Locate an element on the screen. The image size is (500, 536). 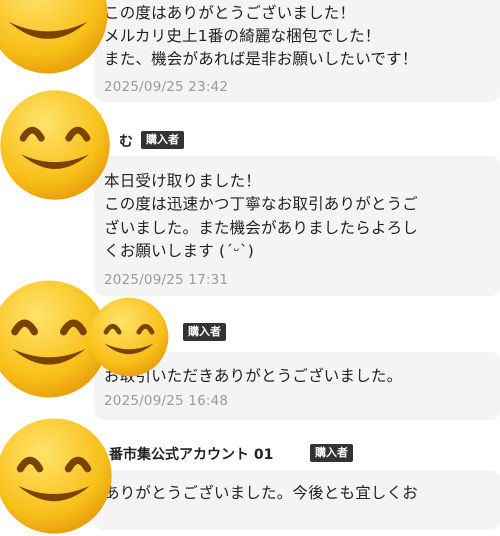
review-text-line: ざいました。また機会がありましたらよろし is located at coordinates (261, 228).